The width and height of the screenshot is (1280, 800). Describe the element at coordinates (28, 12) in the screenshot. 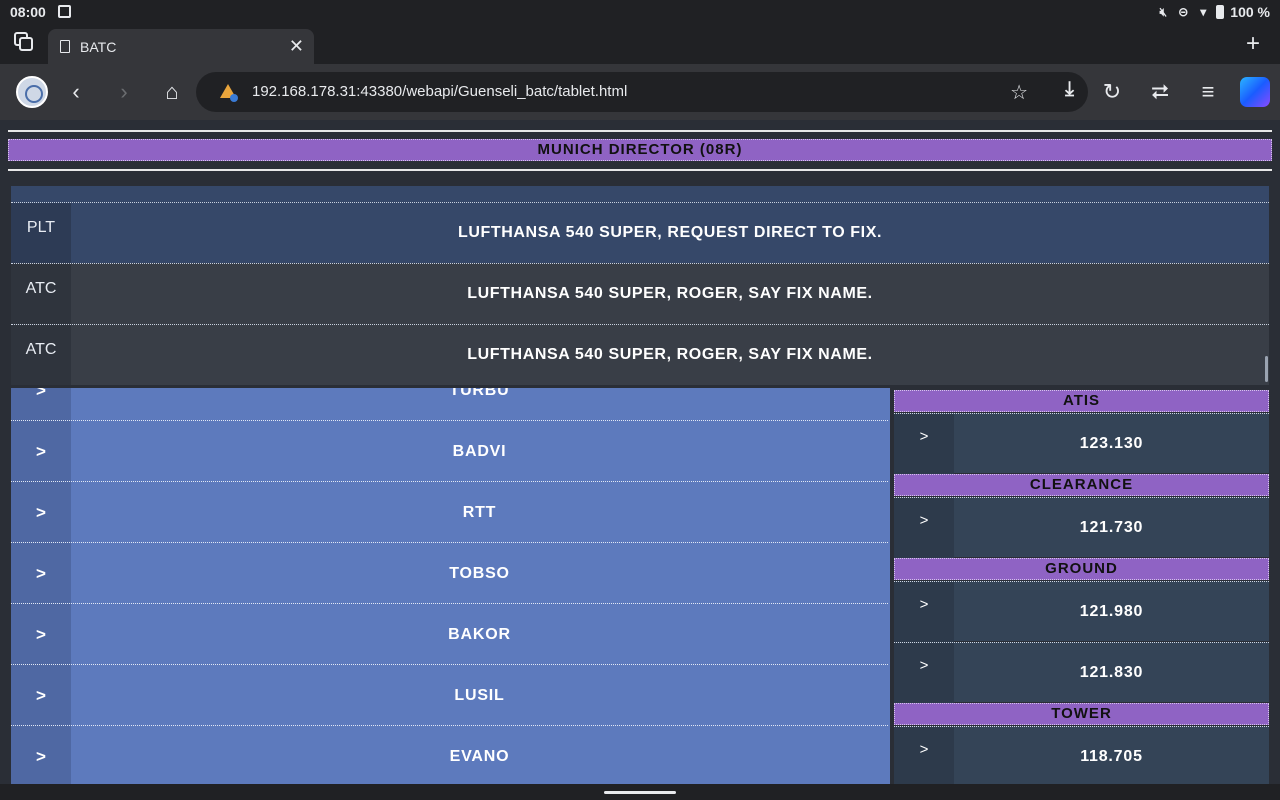

I see `status-time: 08:00` at that location.